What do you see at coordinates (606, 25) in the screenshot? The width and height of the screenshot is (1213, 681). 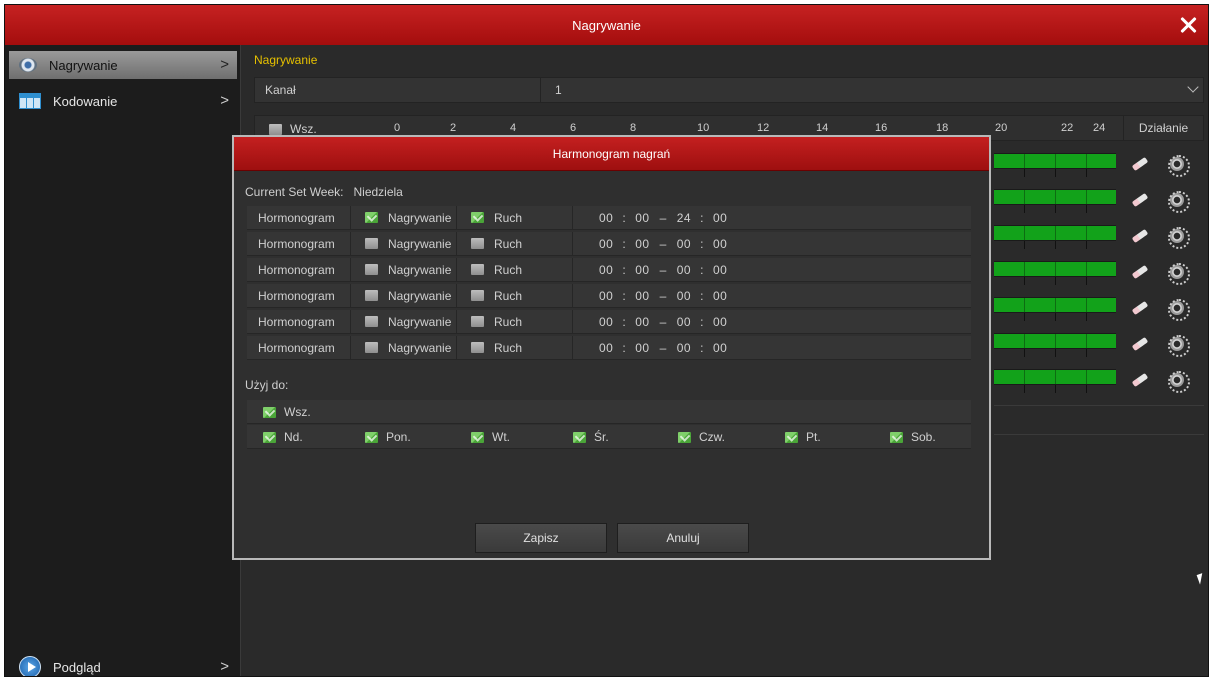 I see `window-title: Nagrywanie` at bounding box center [606, 25].